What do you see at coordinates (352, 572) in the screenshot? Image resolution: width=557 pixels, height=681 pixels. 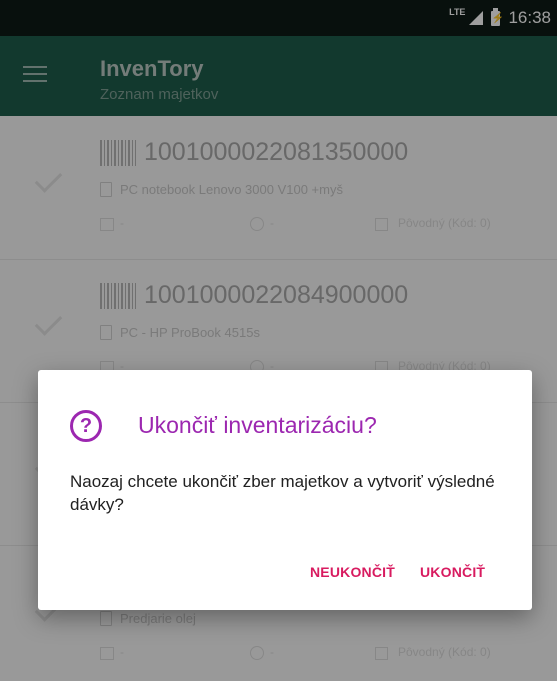 I see `cancel-button: NEUKONČIŤ` at bounding box center [352, 572].